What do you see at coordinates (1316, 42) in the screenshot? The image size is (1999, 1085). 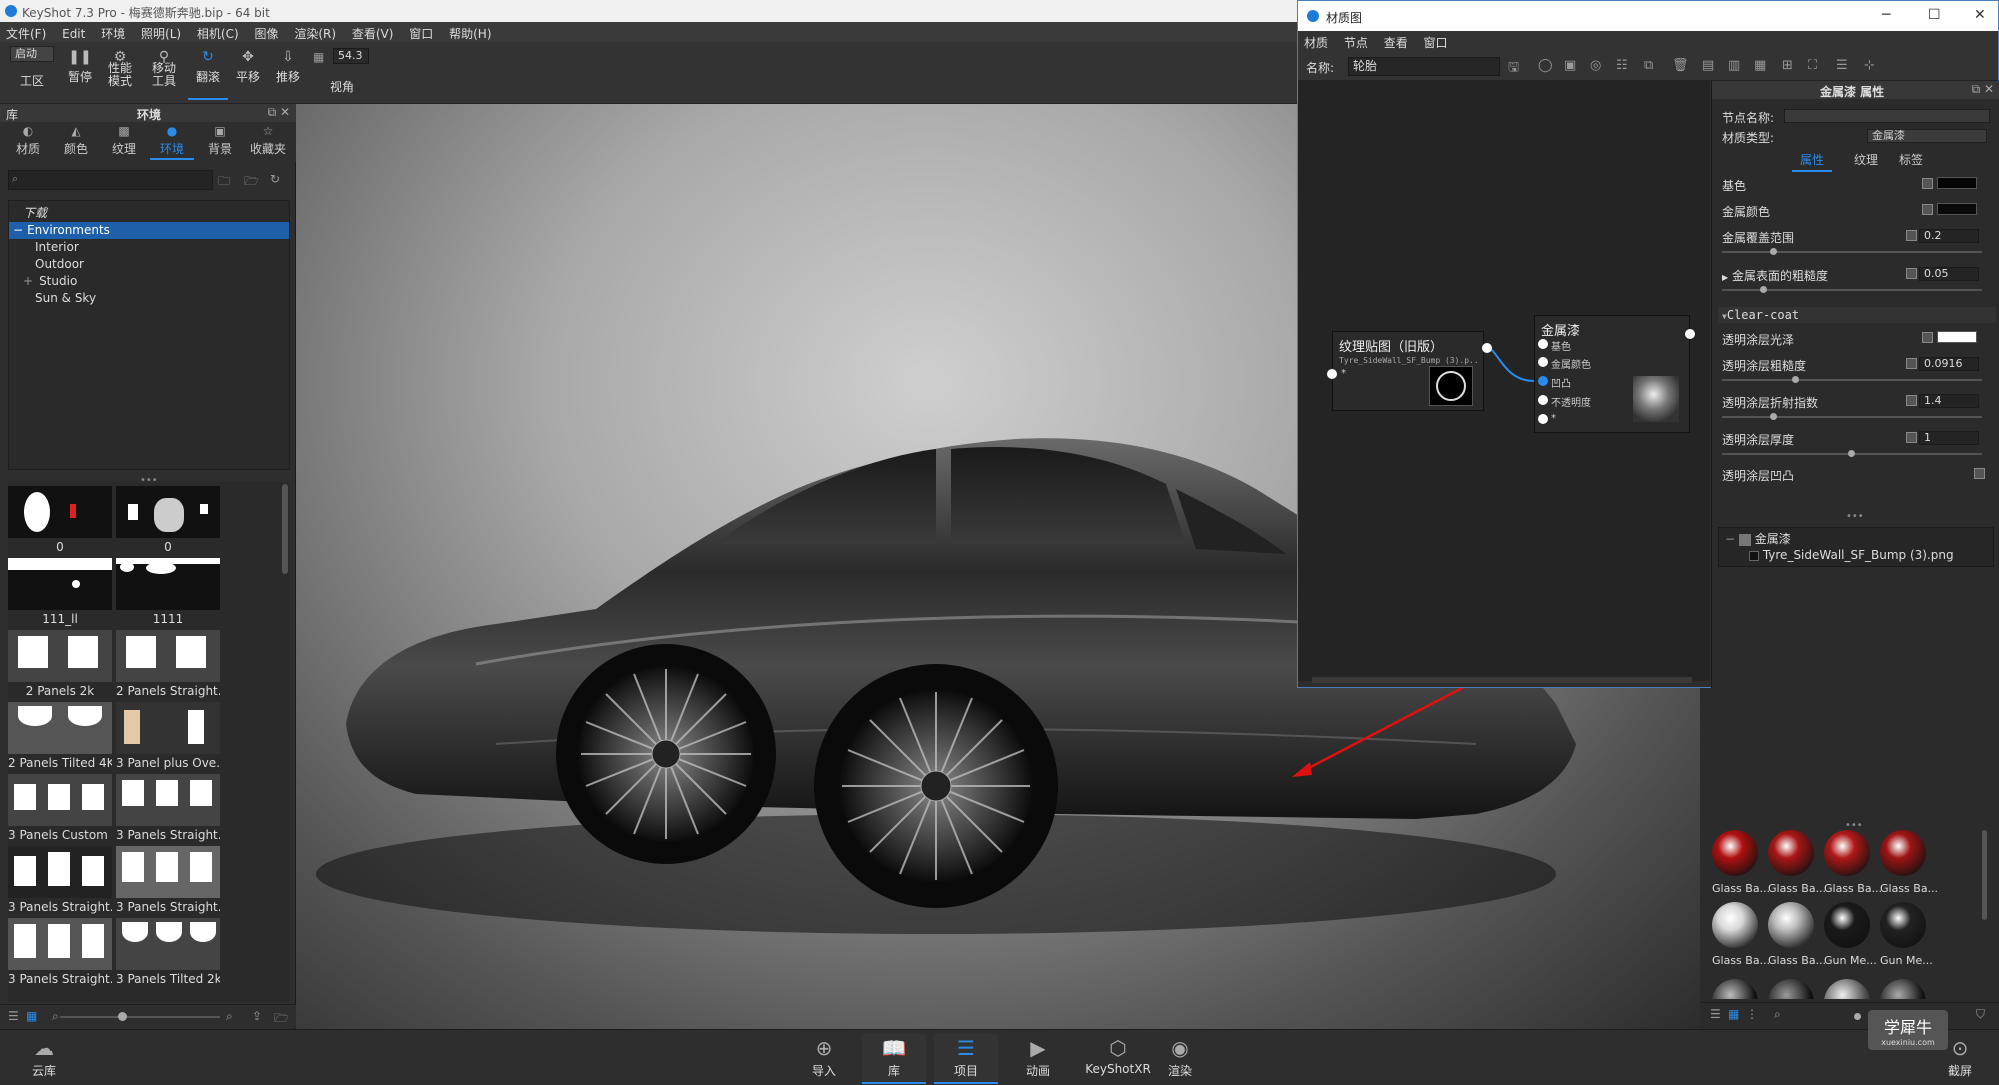 I see `mw-menu-material: 材质` at bounding box center [1316, 42].